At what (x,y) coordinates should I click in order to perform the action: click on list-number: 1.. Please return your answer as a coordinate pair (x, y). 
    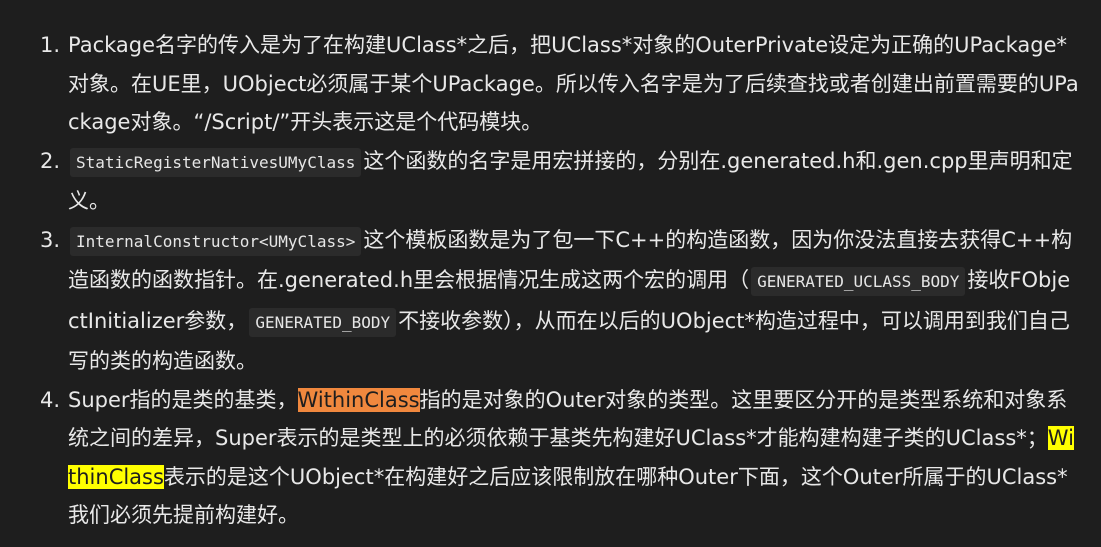
    Looking at the image, I should click on (50, 45).